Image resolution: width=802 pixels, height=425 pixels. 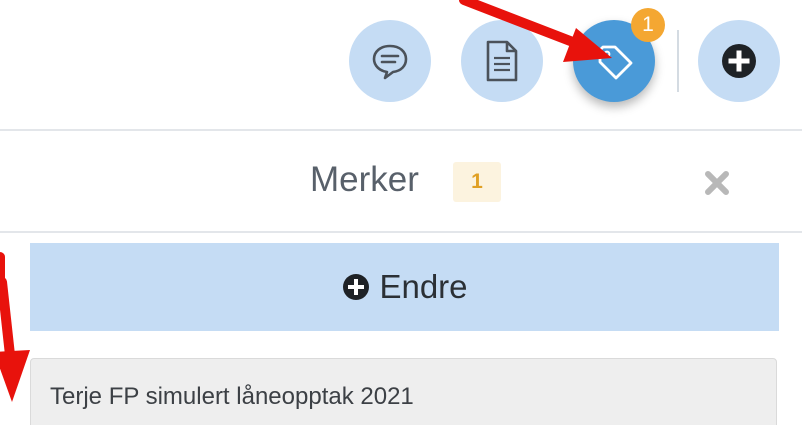 I want to click on comment-icon, so click(x=390, y=62).